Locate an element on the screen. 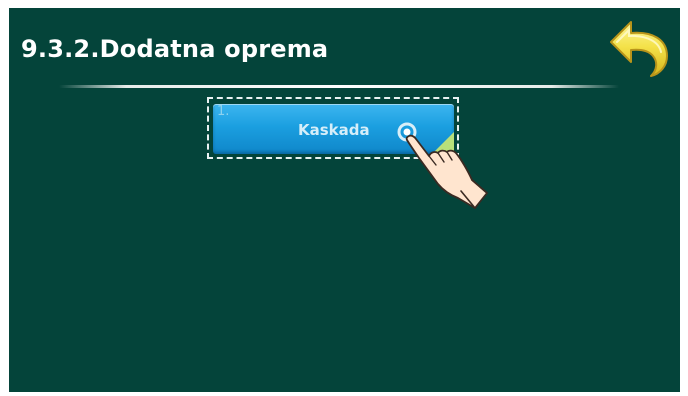  pointing-hand-icon is located at coordinates (442, 165).